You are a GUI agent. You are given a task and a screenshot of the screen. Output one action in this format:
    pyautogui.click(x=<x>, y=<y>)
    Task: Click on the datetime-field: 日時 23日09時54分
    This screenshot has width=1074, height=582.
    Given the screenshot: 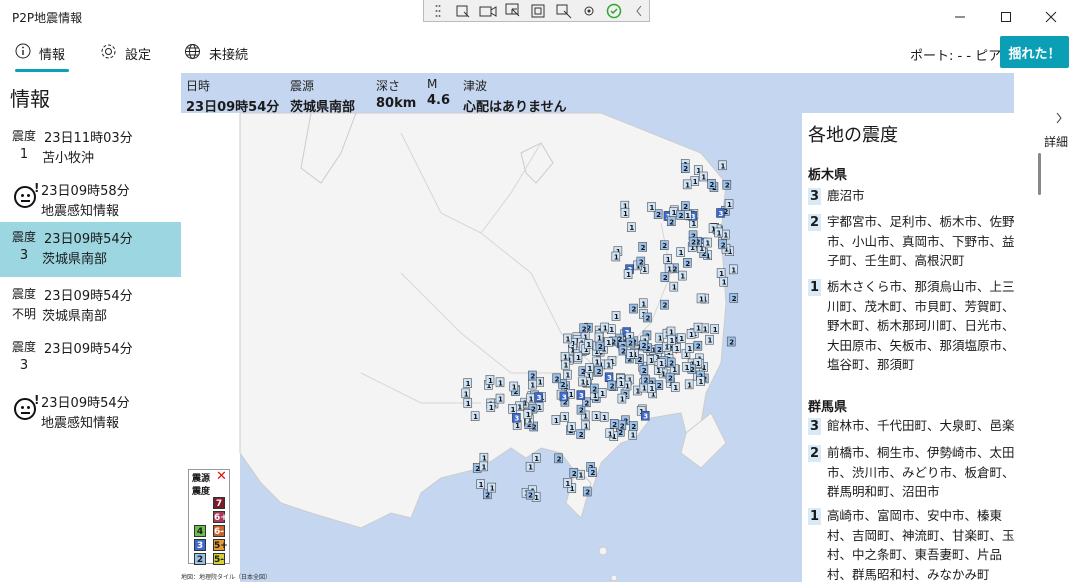 What is the action you would take?
    pyautogui.click(x=232, y=96)
    